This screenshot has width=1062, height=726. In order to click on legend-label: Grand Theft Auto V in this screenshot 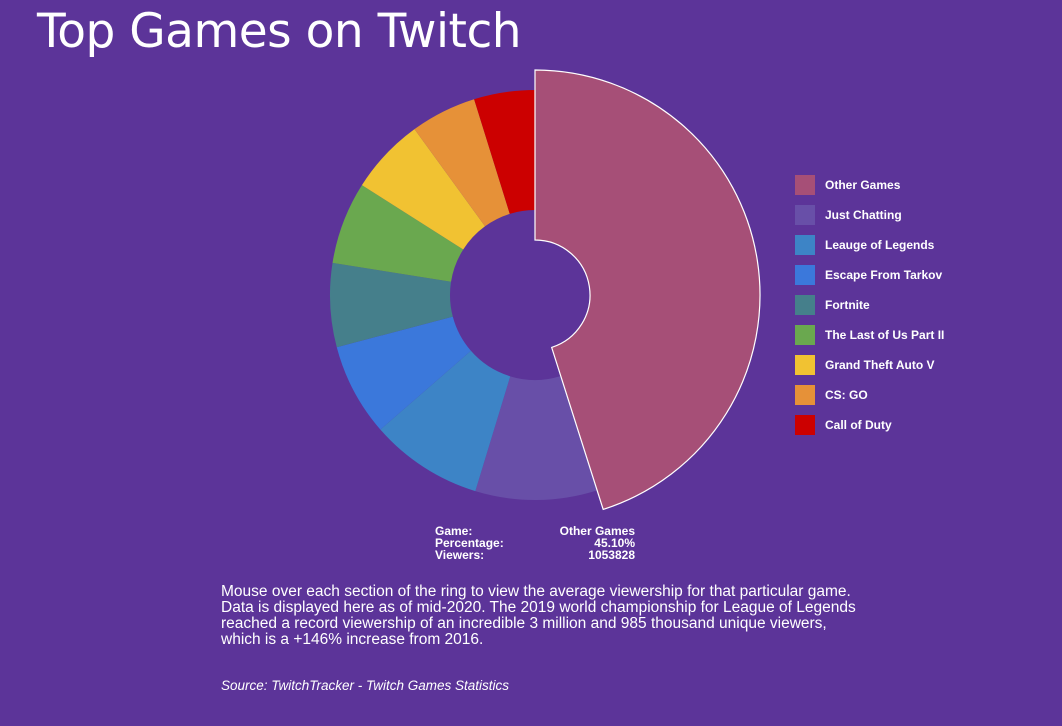, I will do `click(880, 365)`.